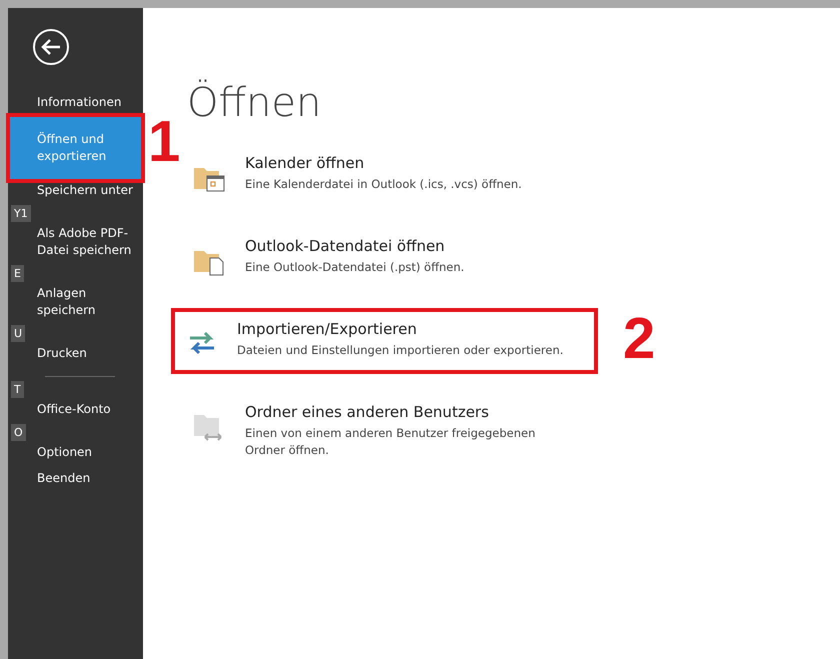 This screenshot has width=840, height=659. Describe the element at coordinates (254, 103) in the screenshot. I see `page-title: Öffnen` at that location.